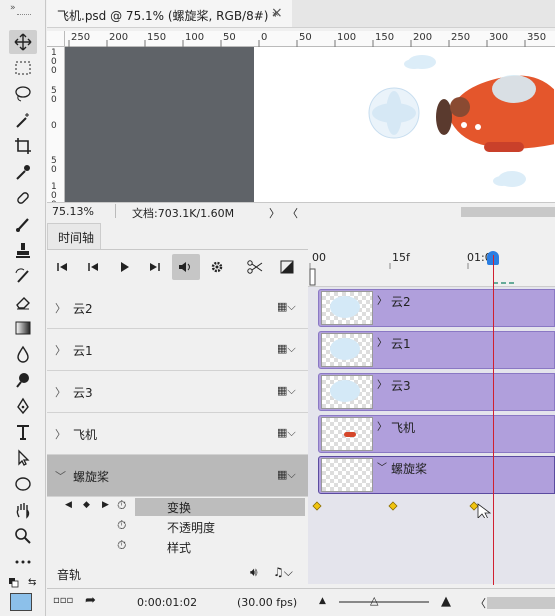 This screenshot has height=616, width=555. Describe the element at coordinates (23, 562) in the screenshot. I see `more-tools-icon` at that location.